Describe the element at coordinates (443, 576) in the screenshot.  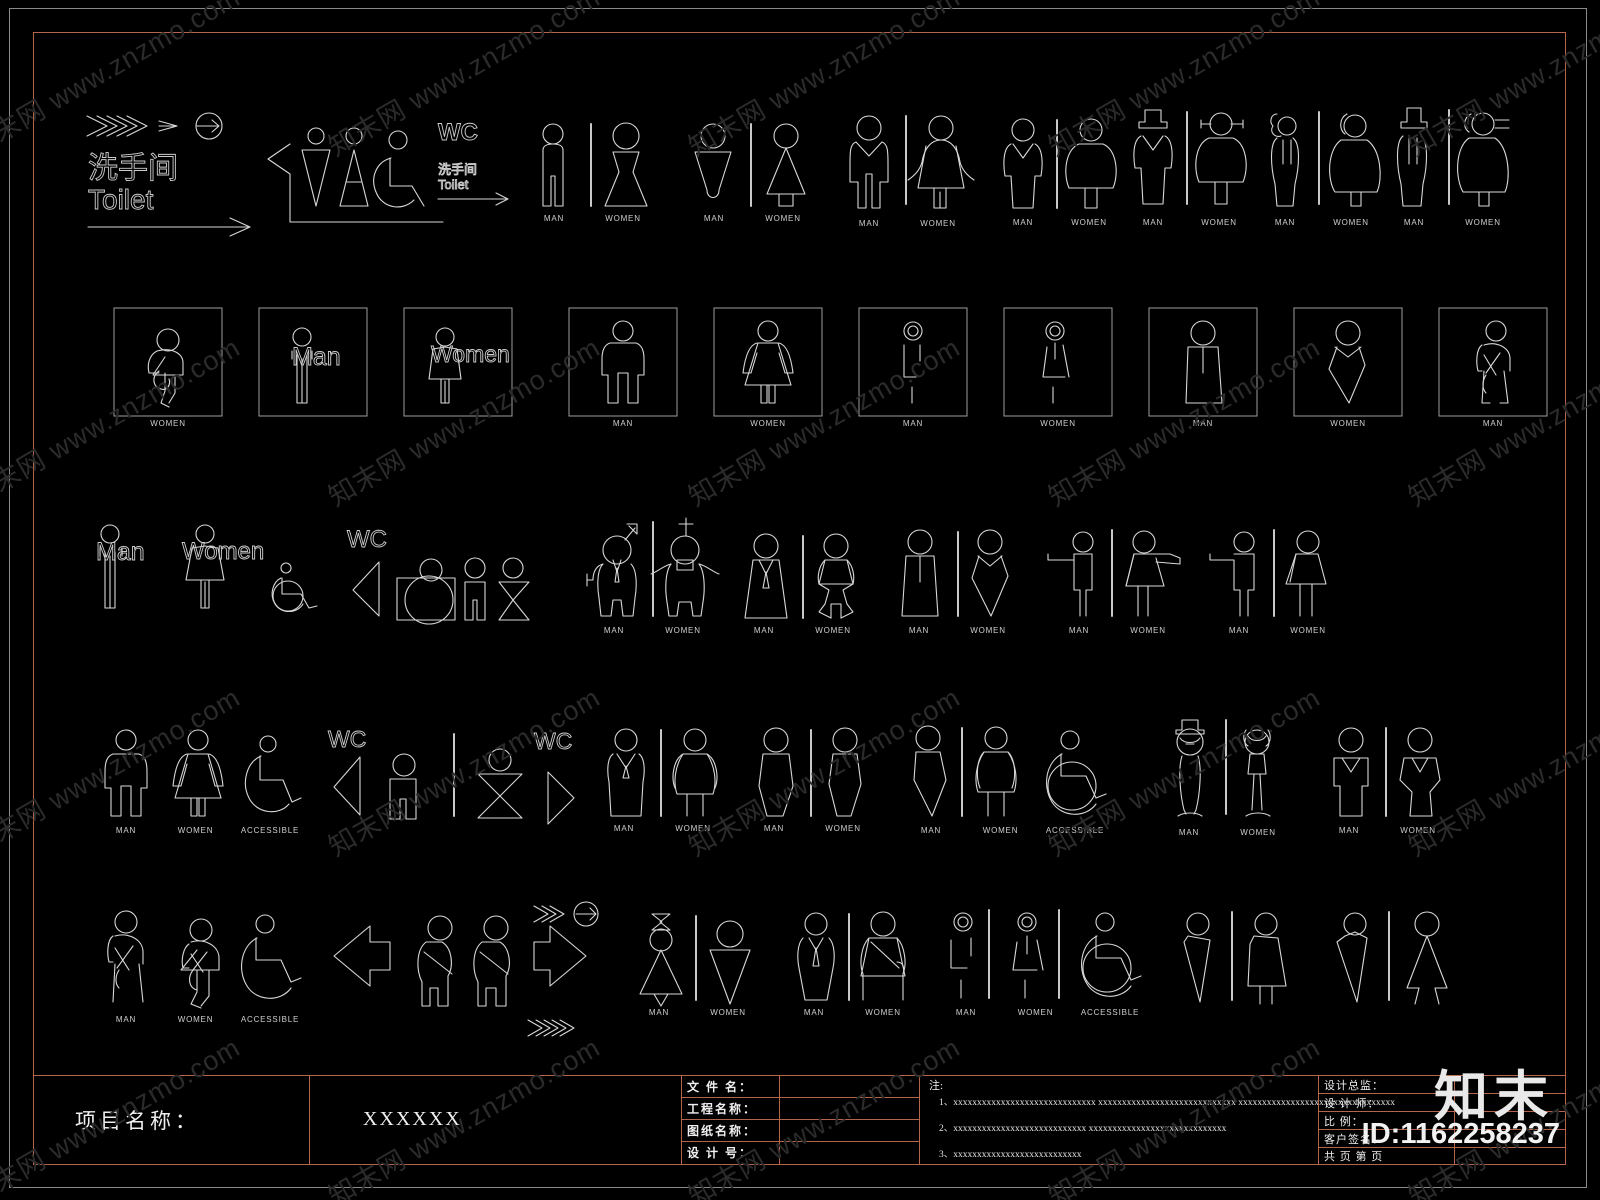
I see `wc-abstract-trio: WC` at that location.